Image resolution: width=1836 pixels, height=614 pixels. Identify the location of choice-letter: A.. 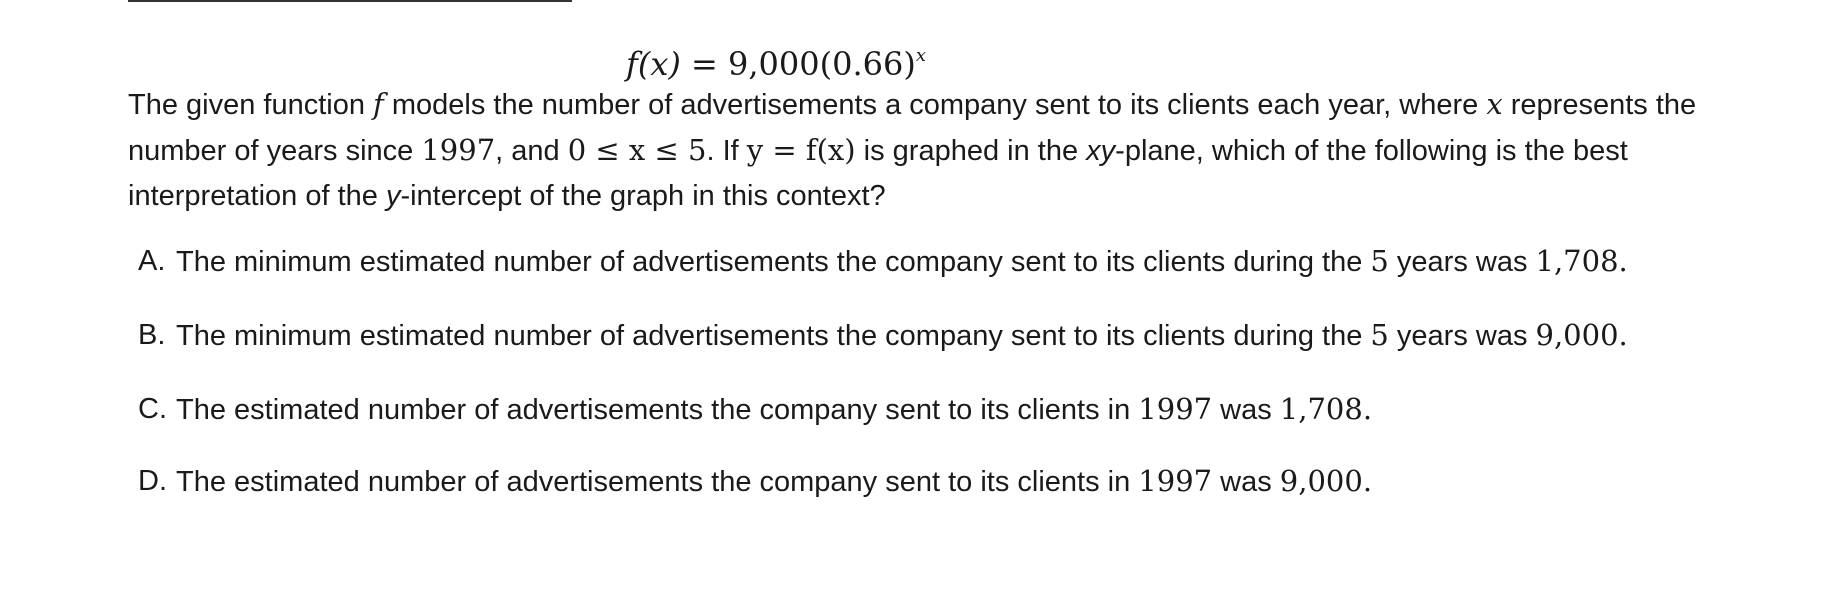
(152, 261).